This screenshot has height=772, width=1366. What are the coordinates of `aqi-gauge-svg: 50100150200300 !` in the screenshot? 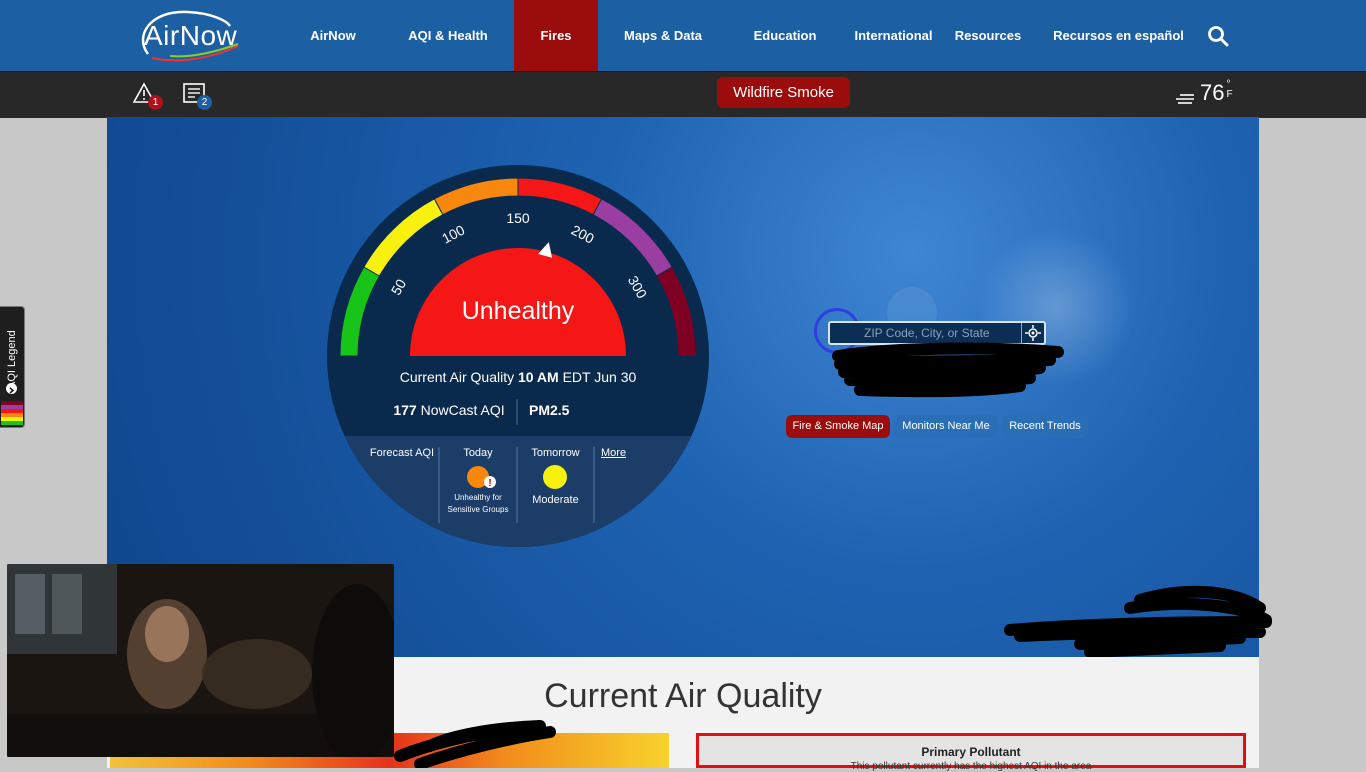 It's located at (518, 356).